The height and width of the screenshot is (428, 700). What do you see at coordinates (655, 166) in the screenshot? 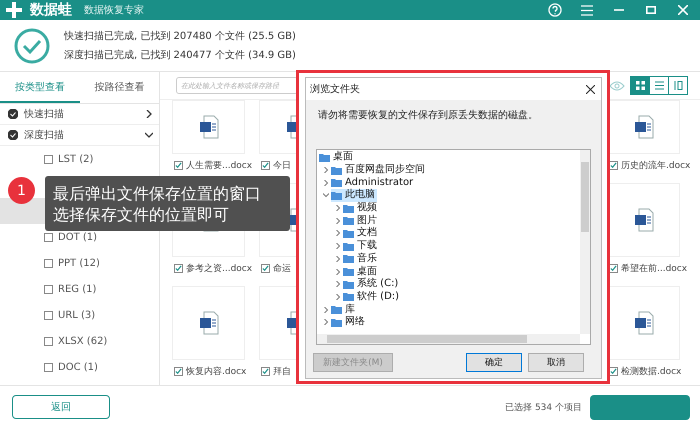
I see `file-name: 历史的流年.docx` at bounding box center [655, 166].